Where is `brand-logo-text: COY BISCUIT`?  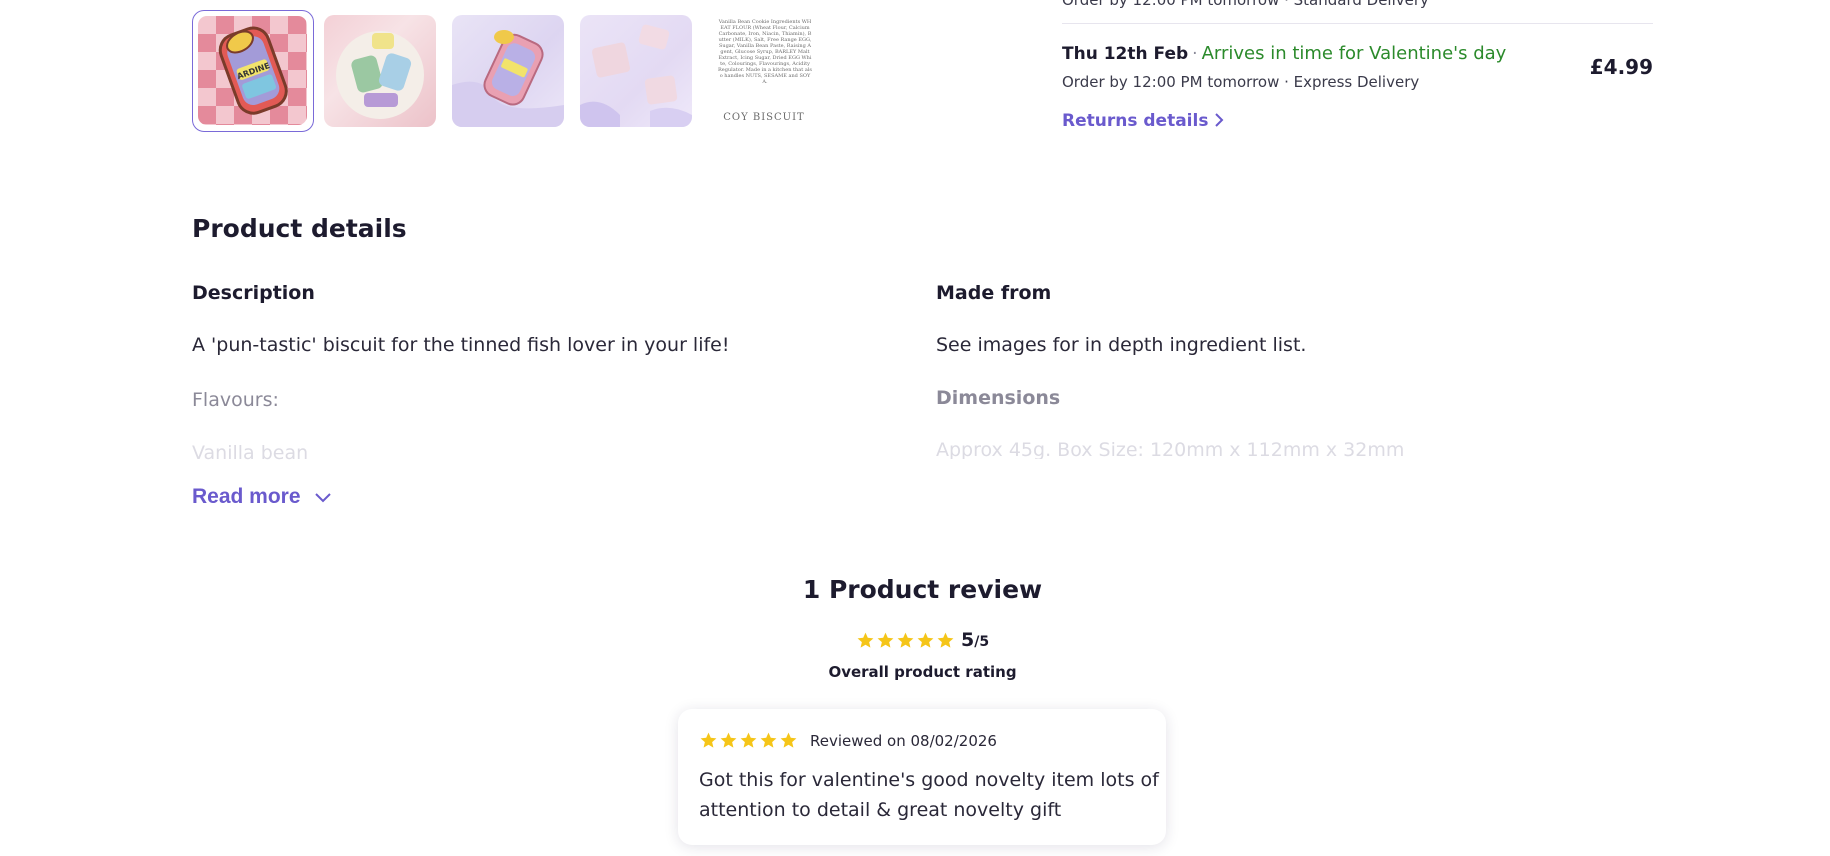 brand-logo-text: COY BISCUIT is located at coordinates (764, 117).